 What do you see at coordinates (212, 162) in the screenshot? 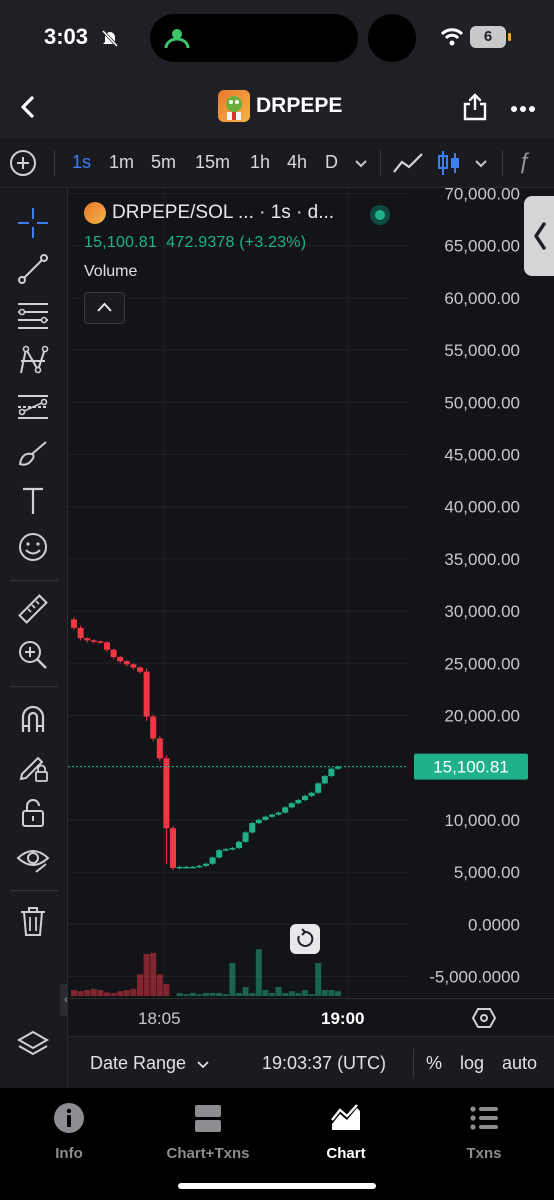
I see `timeframe-15m: 15m` at bounding box center [212, 162].